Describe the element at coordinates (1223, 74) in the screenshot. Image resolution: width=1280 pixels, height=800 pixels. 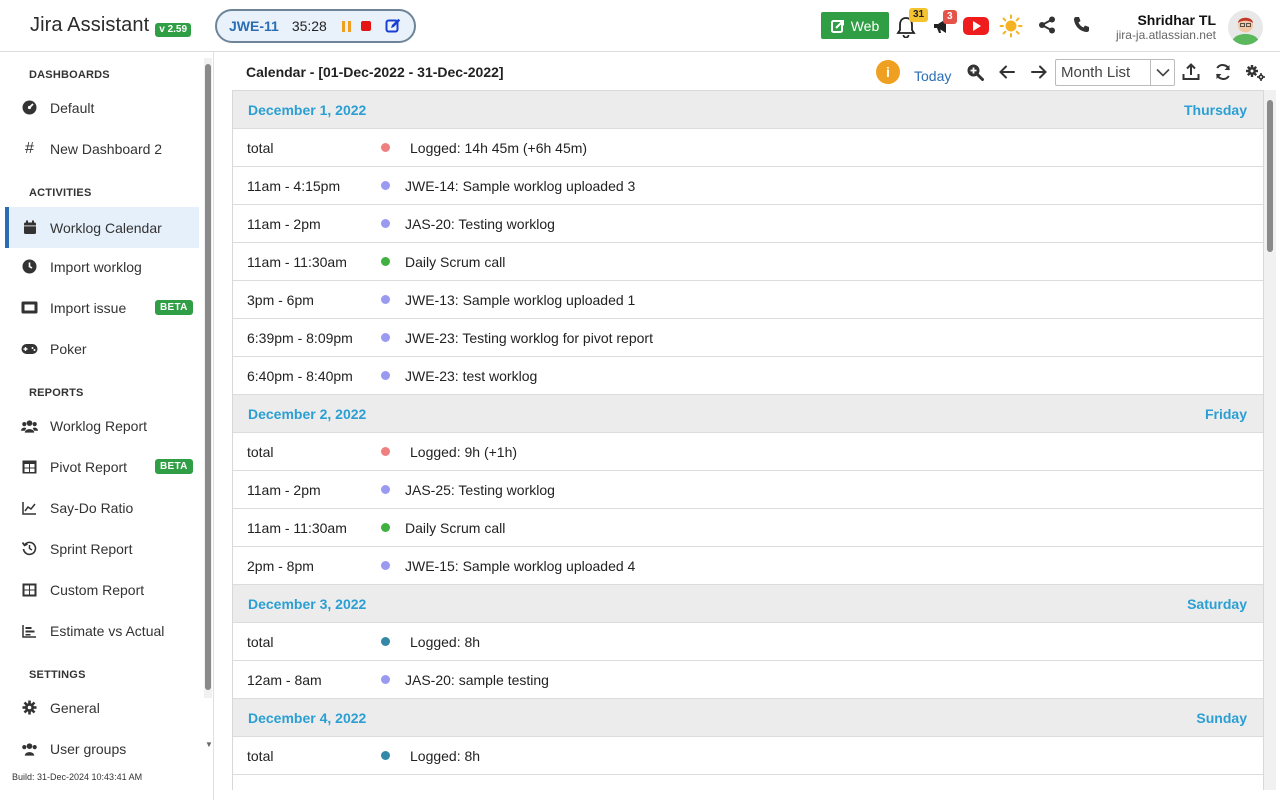
I see `refresh-button` at that location.